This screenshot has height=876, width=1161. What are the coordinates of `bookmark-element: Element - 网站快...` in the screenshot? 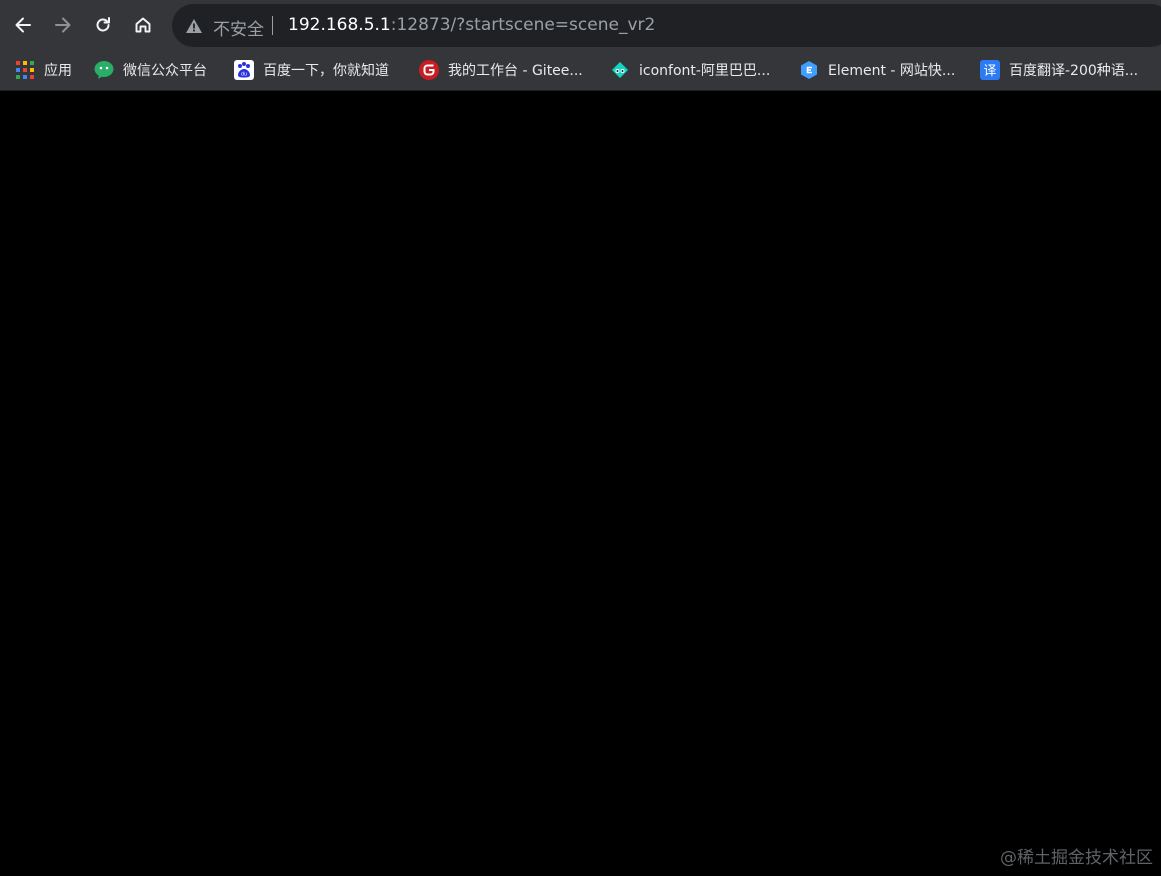 It's located at (877, 70).